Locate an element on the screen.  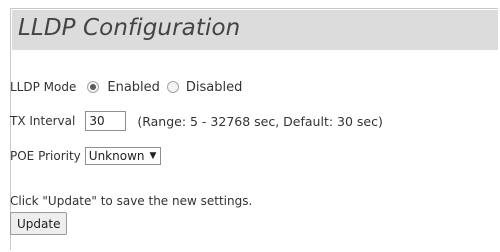
dropdown-arrow-icon: ▼ is located at coordinates (153, 156).